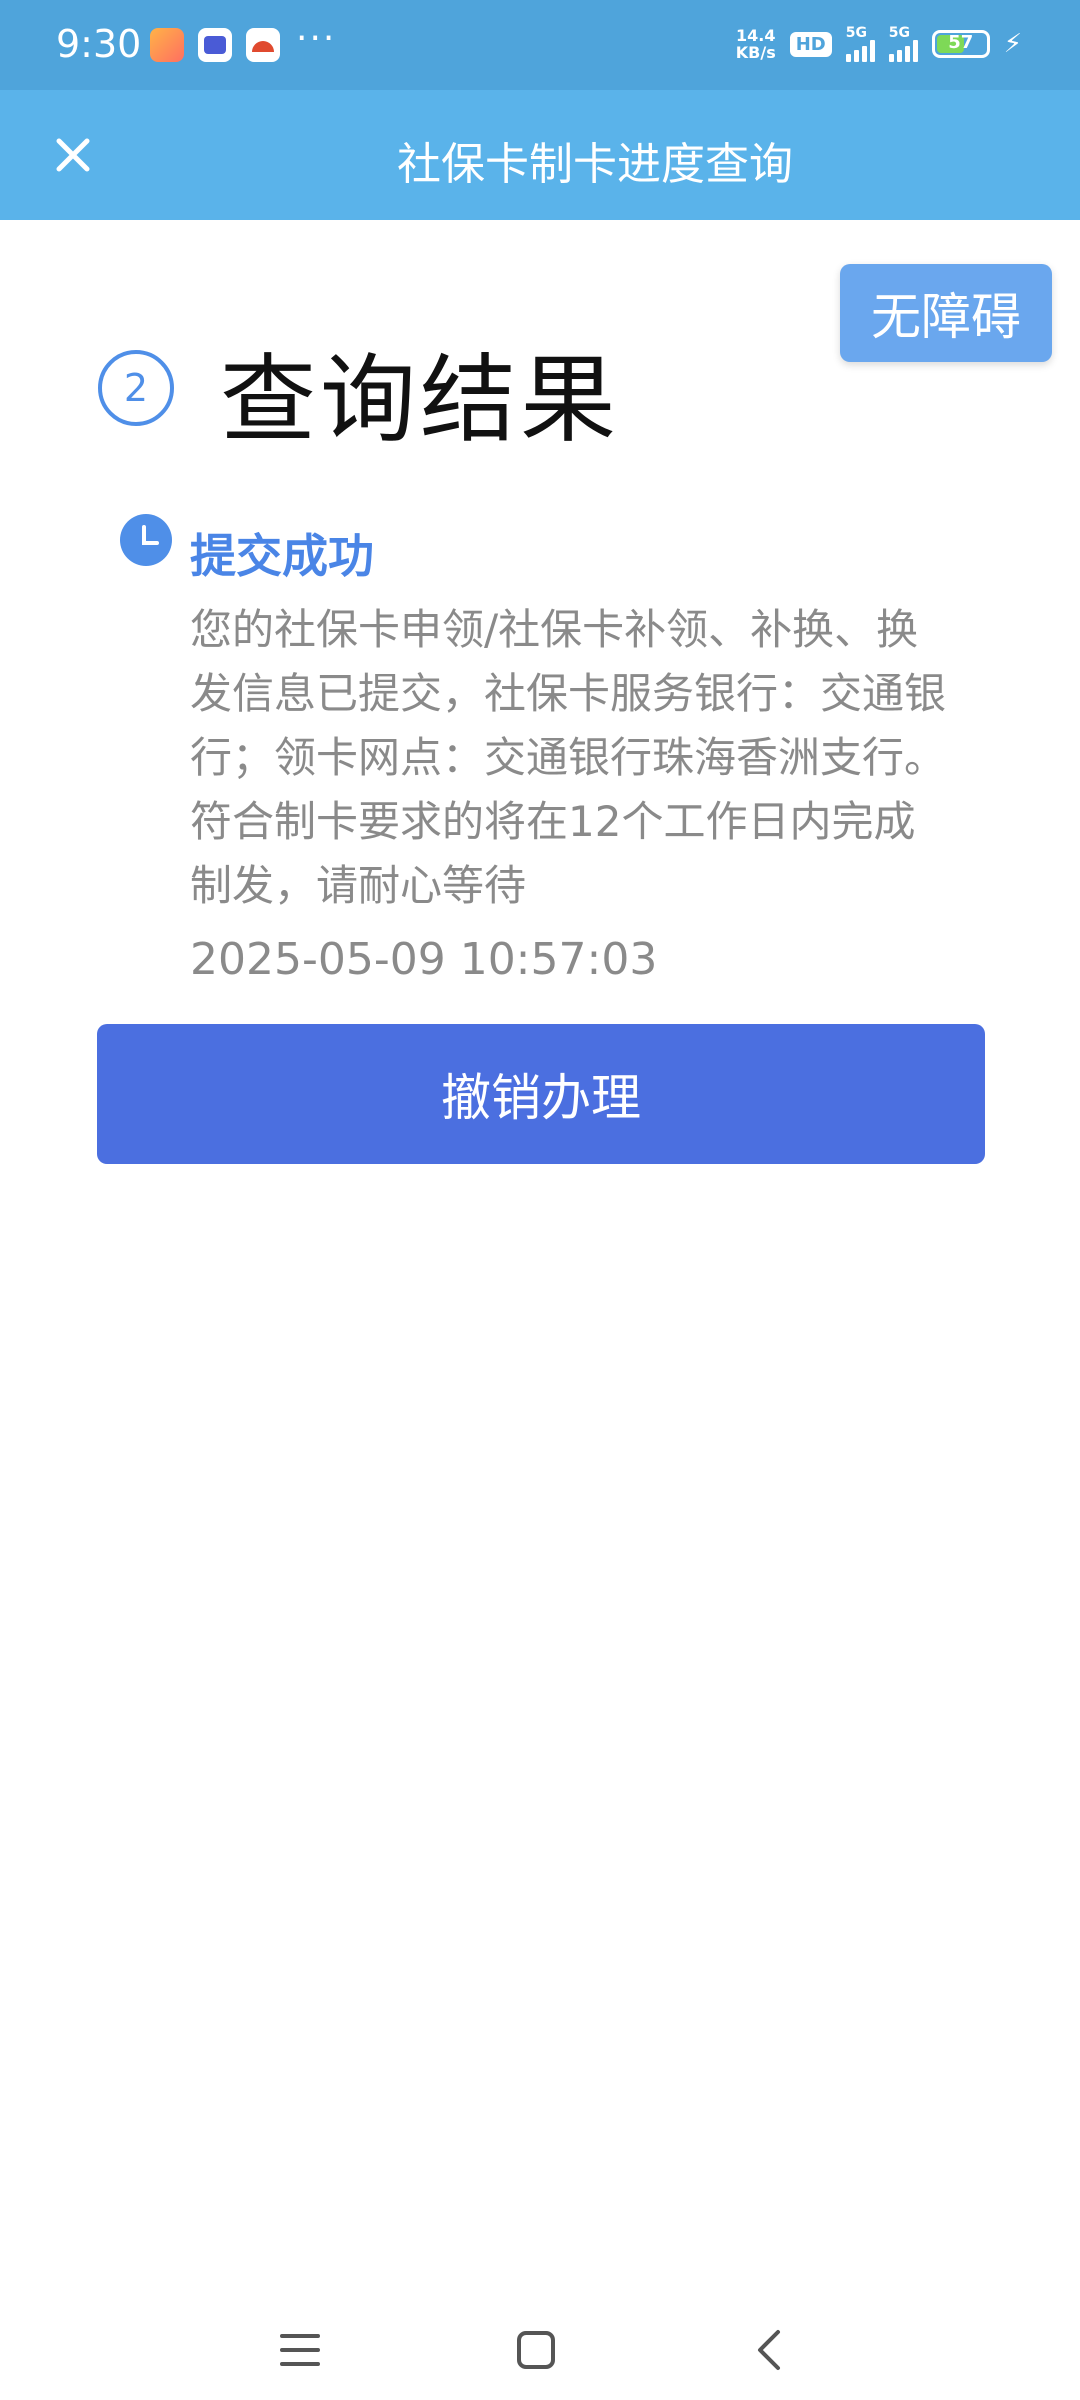 This screenshot has width=1080, height=2400. I want to click on status-bar: 9:30 ··· 14.4 KB/s HD 5G 5G 57 ⚡, so click(540, 45).